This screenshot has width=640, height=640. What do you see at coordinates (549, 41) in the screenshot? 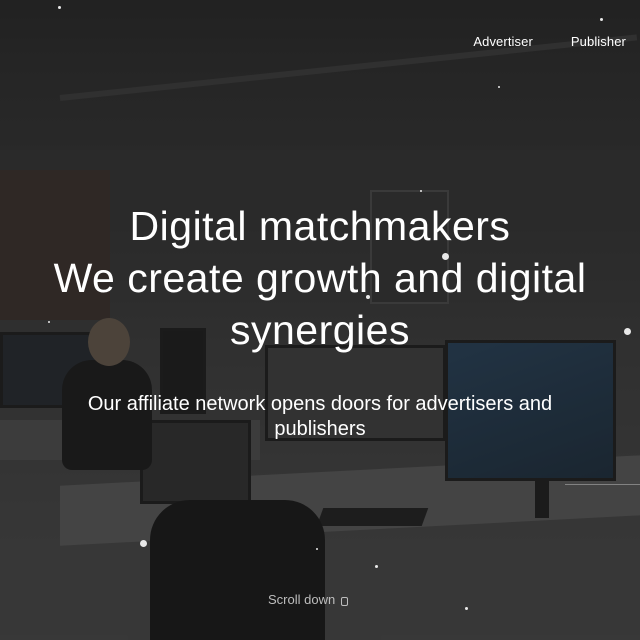
I see `top-nav: Advertiser Publisher` at bounding box center [549, 41].